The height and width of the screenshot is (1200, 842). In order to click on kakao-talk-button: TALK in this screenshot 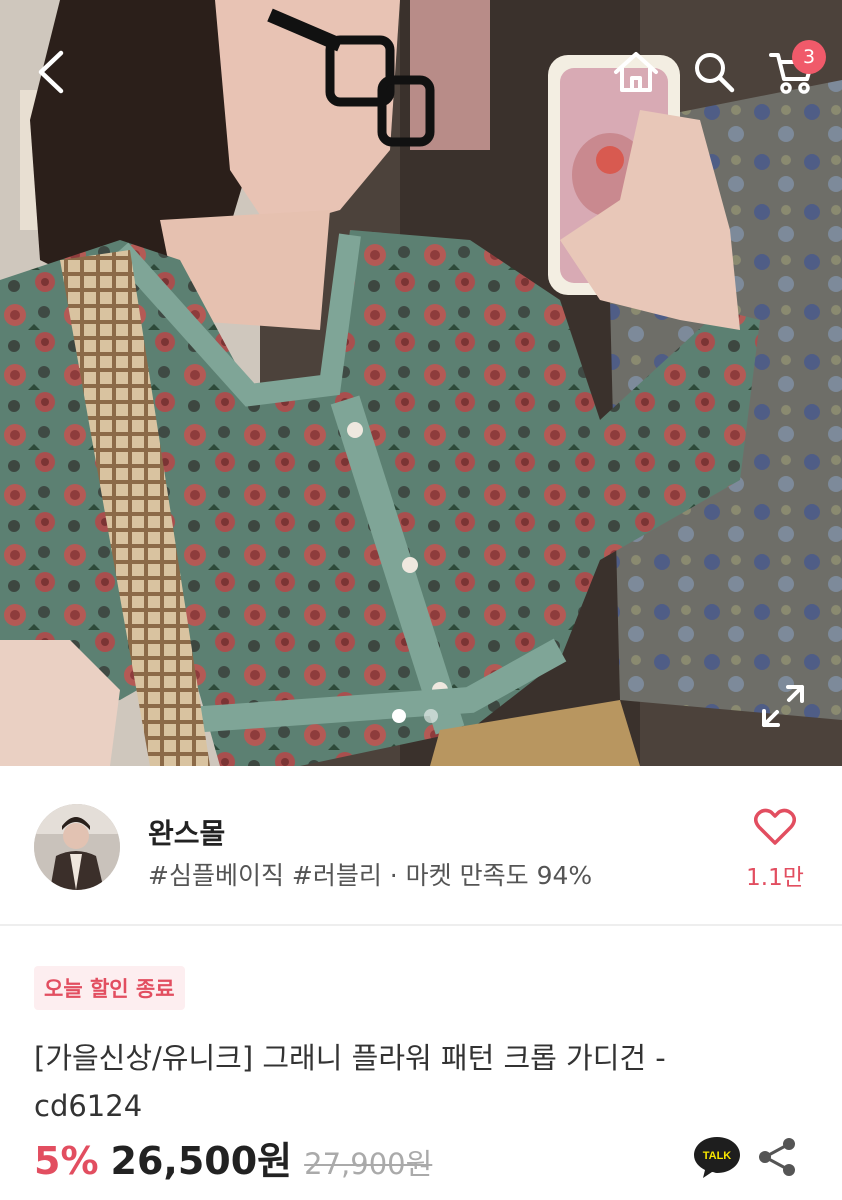, I will do `click(717, 1157)`.